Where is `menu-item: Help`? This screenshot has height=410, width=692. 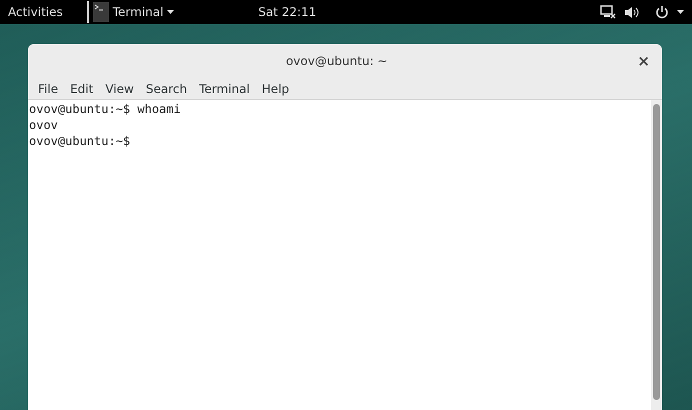 menu-item: Help is located at coordinates (276, 89).